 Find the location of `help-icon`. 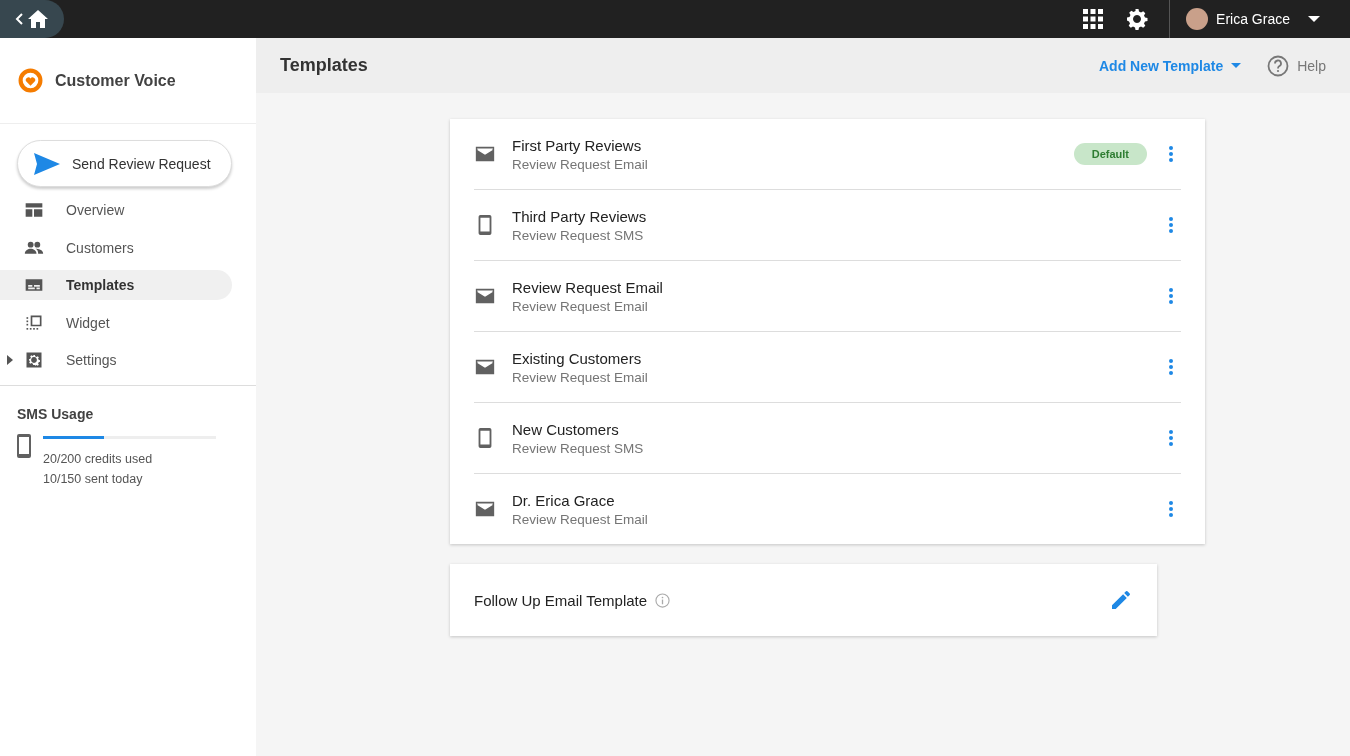

help-icon is located at coordinates (1278, 65).